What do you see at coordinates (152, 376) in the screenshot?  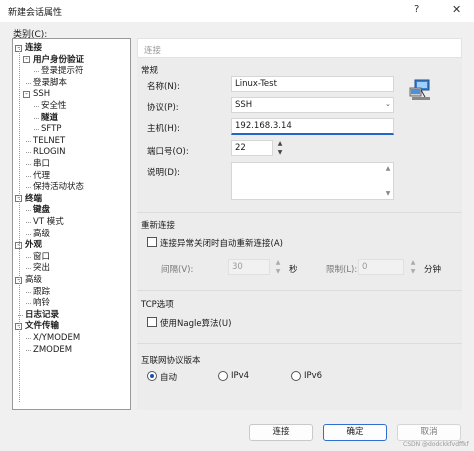 I see `ip-auto-radio` at bounding box center [152, 376].